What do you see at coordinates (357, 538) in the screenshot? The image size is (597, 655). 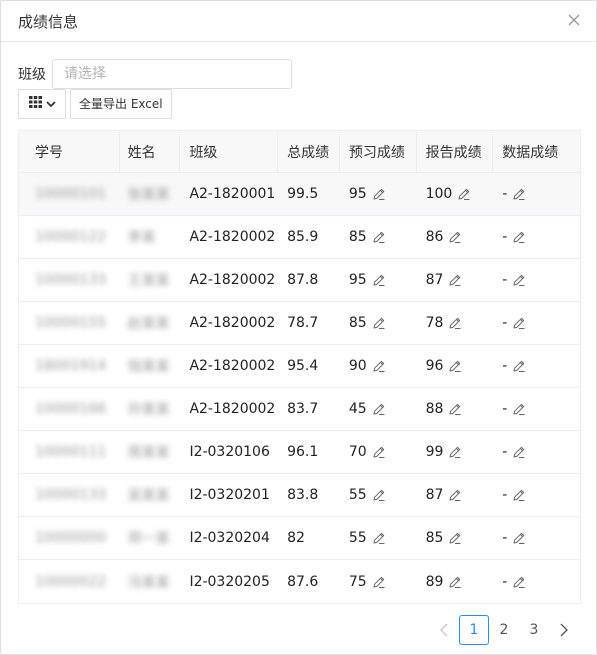 I see `cell-preview-value: 55` at bounding box center [357, 538].